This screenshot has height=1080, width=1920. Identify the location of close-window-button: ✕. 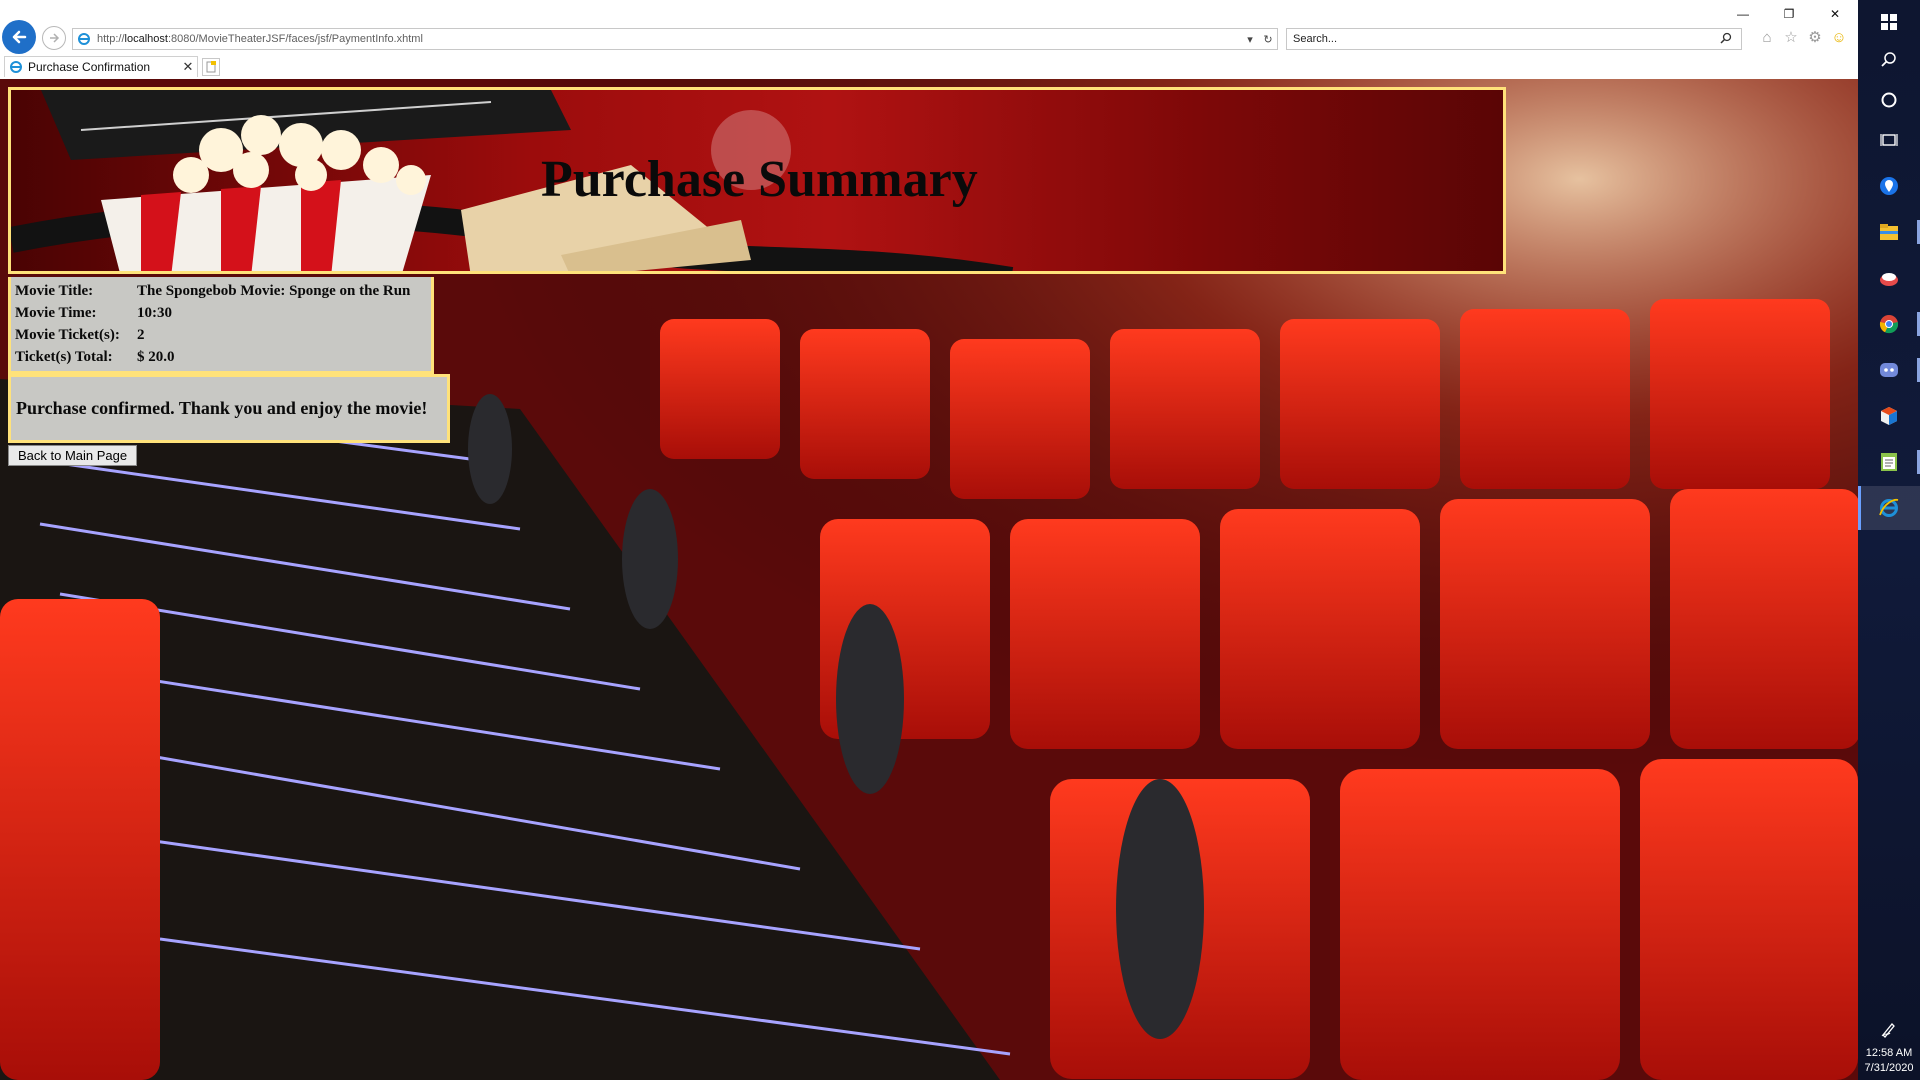
(1835, 14).